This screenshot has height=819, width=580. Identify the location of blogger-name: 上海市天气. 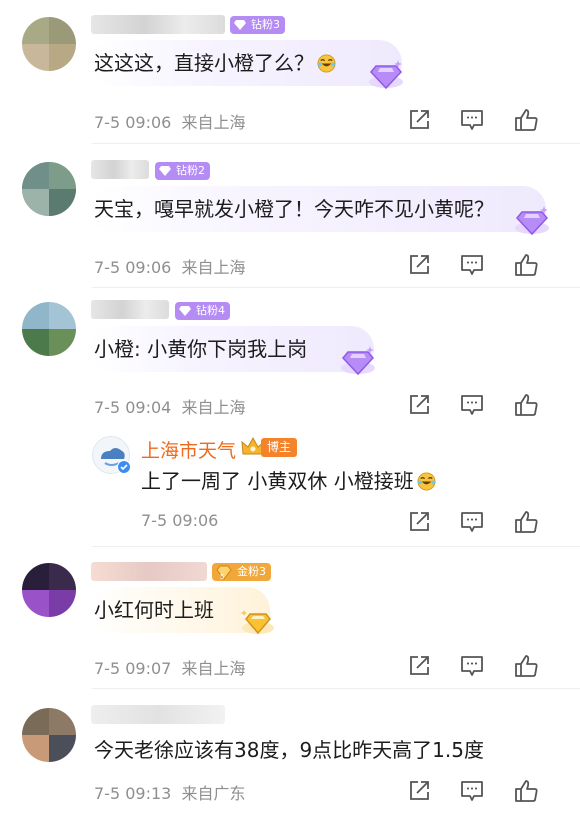
(188, 449).